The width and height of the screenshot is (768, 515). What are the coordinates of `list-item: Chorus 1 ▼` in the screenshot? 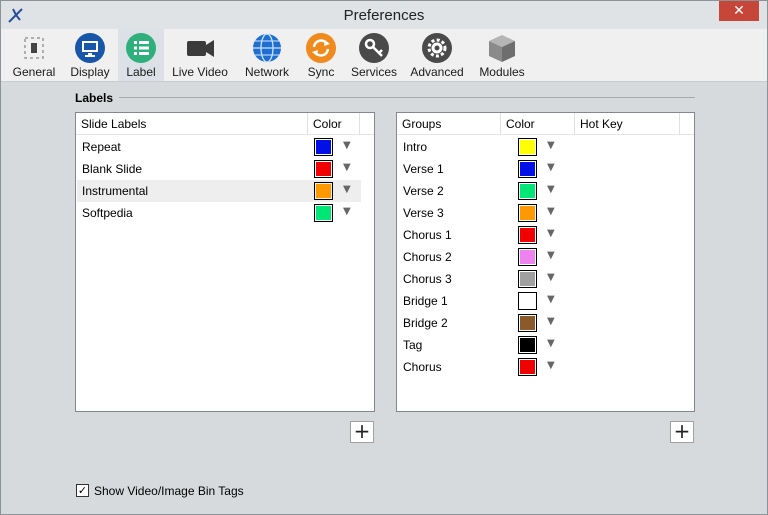 It's located at (546, 235).